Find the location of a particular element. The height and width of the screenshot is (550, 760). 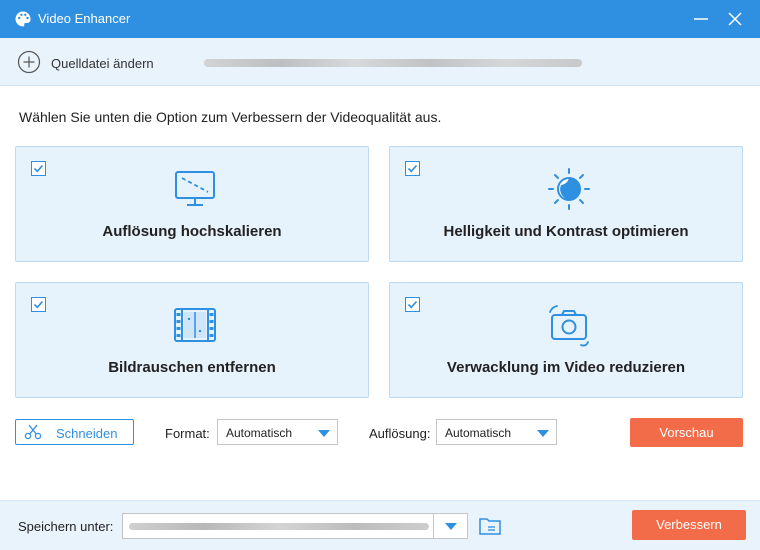

upscale-label: Auflösung hochskalieren is located at coordinates (192, 231).